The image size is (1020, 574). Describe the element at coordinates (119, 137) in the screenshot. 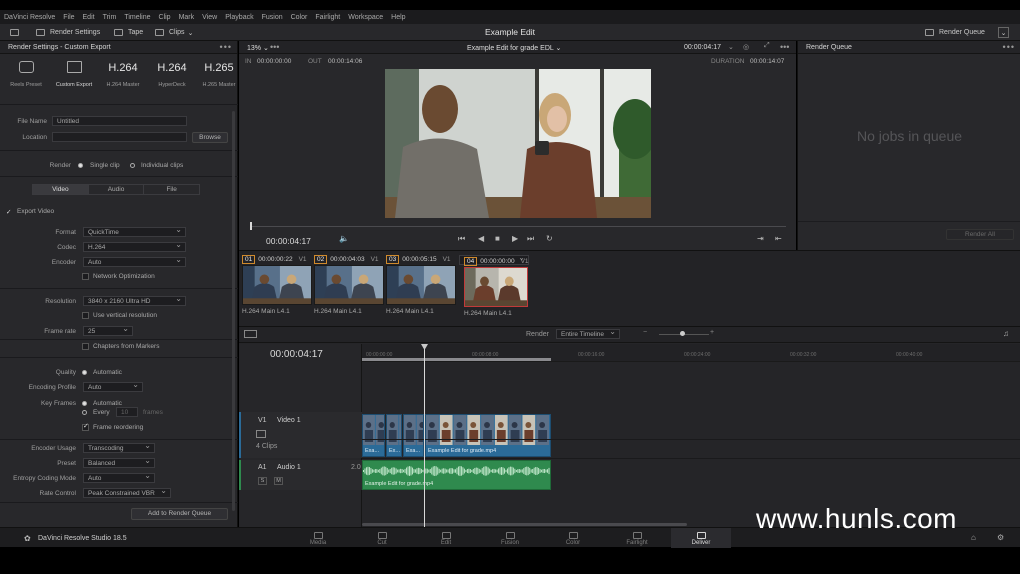

I see `location-input` at that location.